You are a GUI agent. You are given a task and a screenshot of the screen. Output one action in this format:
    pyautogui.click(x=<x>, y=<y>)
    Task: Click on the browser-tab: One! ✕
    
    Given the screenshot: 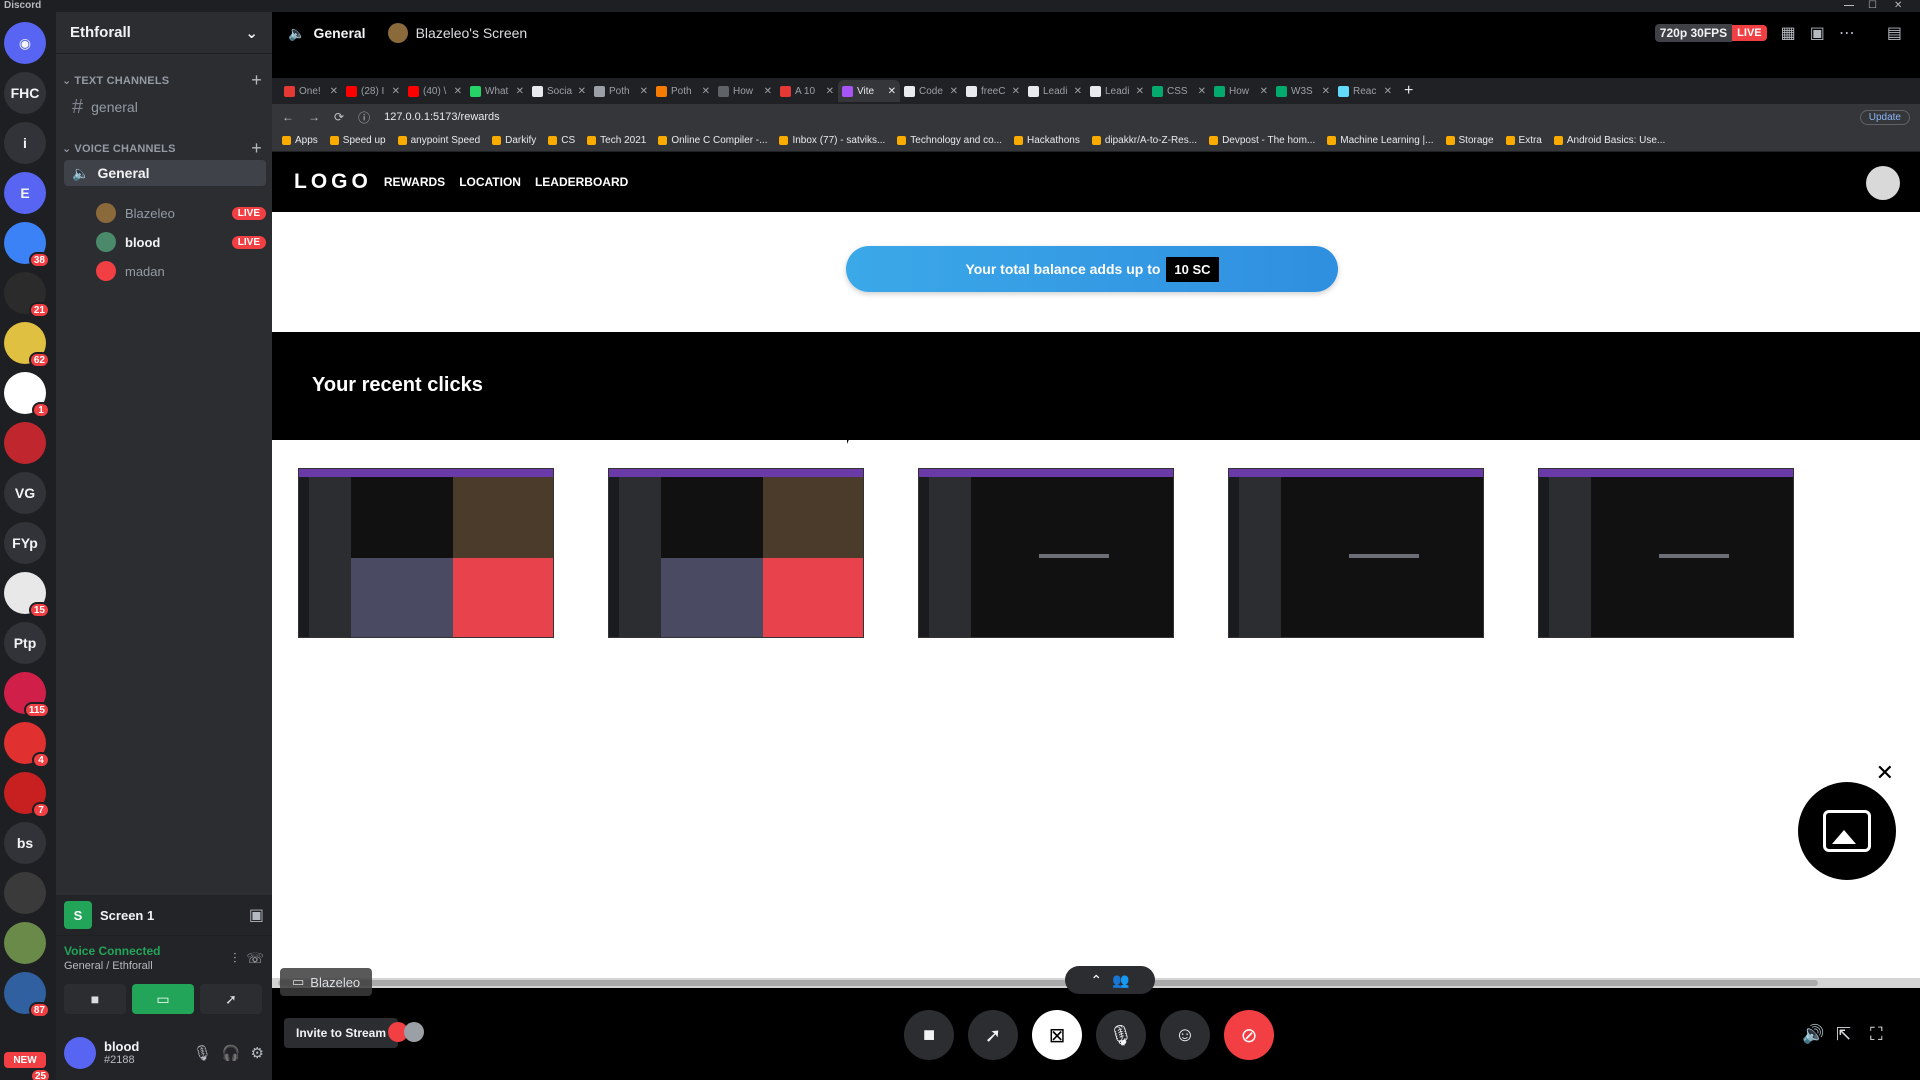 What is the action you would take?
    pyautogui.click(x=311, y=91)
    